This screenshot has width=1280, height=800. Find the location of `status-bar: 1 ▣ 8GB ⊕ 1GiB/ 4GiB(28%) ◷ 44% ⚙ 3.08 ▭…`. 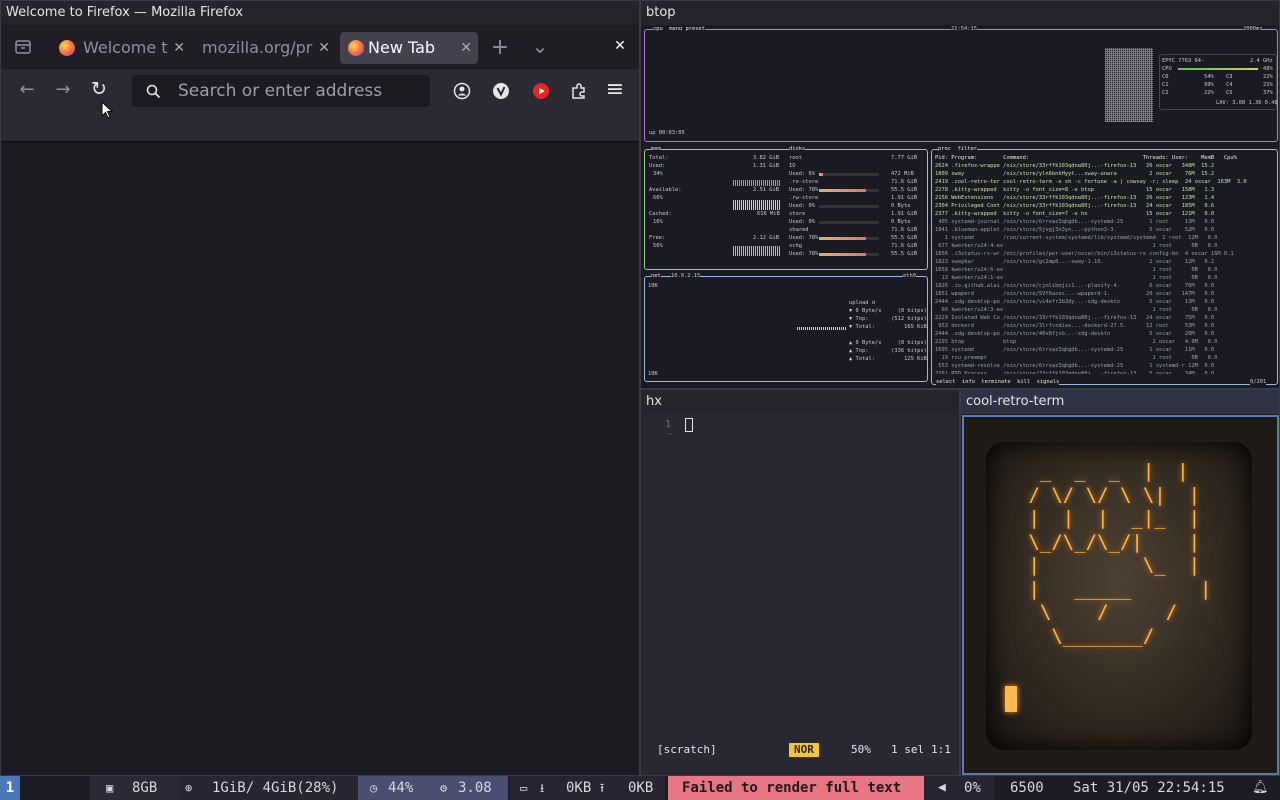

status-bar: 1 ▣ 8GB ⊕ 1GiB/ 4GiB(28%) ◷ 44% ⚙ 3.08 ▭… is located at coordinates (640, 788).